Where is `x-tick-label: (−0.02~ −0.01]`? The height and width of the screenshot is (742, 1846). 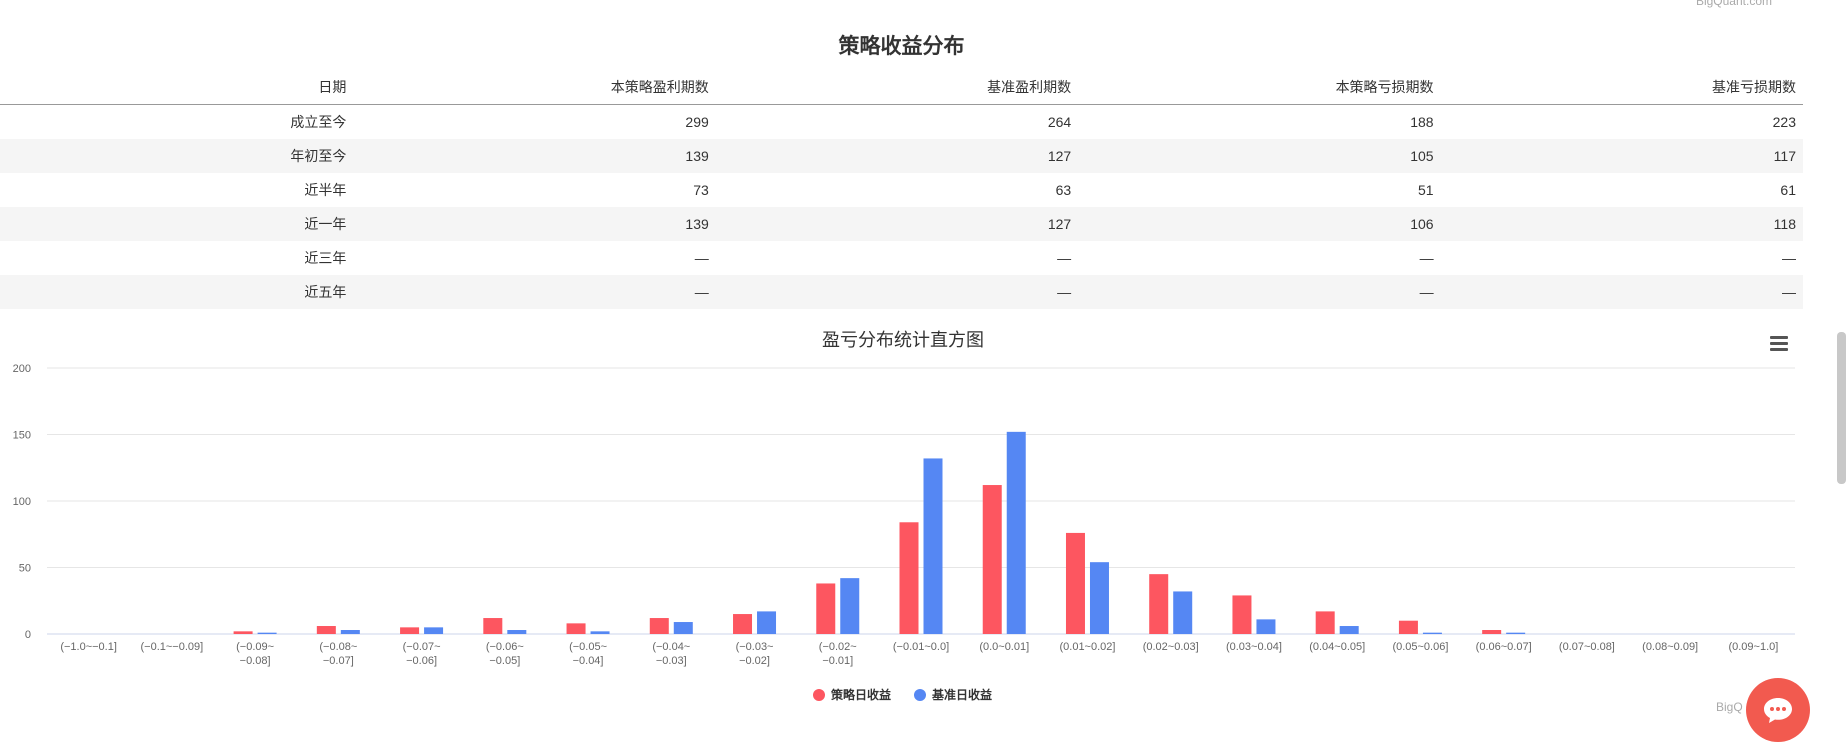
x-tick-label: (−0.02~ −0.01] is located at coordinates (838, 654).